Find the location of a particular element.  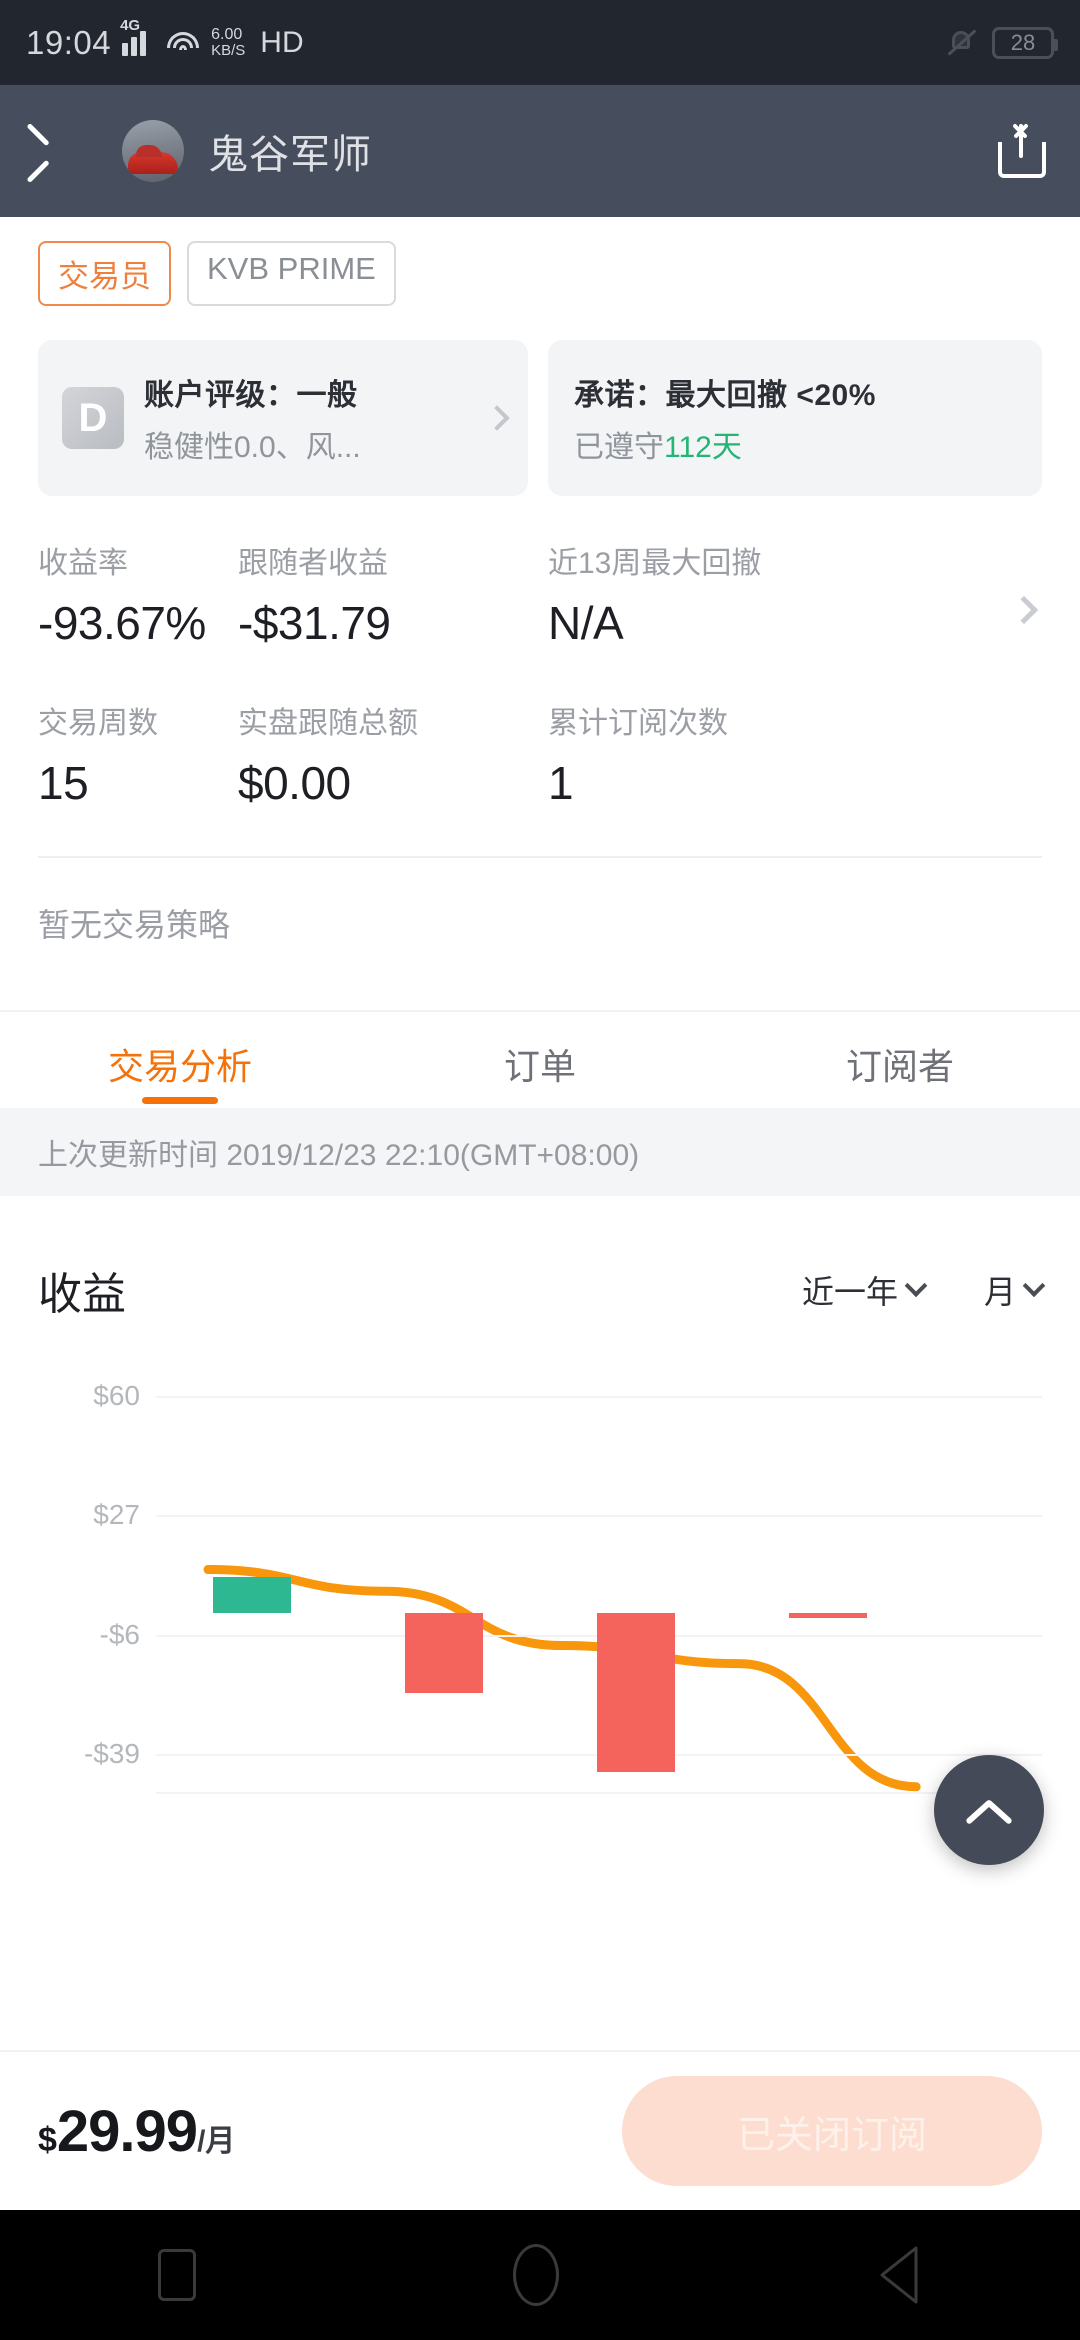

bottom-action-bar: $ 29.99 /月 已关闭订阅 is located at coordinates (540, 2130).